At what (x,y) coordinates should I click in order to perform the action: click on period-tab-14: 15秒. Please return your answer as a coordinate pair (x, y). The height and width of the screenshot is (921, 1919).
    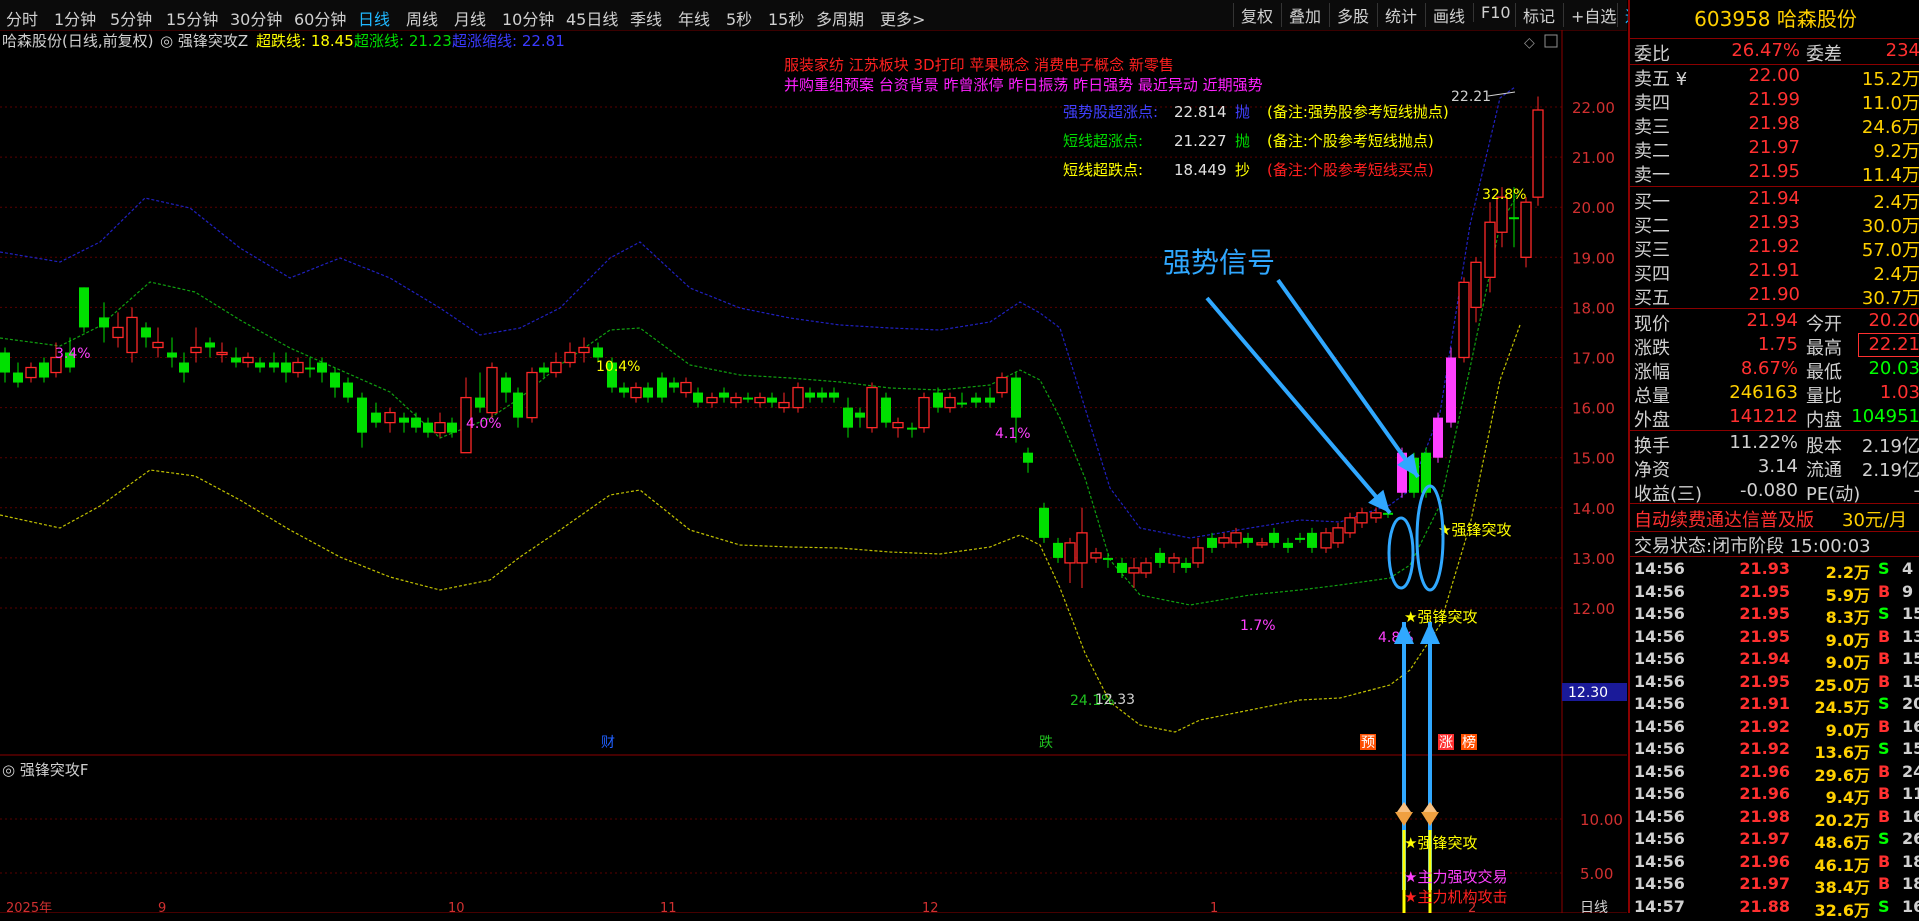
    Looking at the image, I should click on (786, 18).